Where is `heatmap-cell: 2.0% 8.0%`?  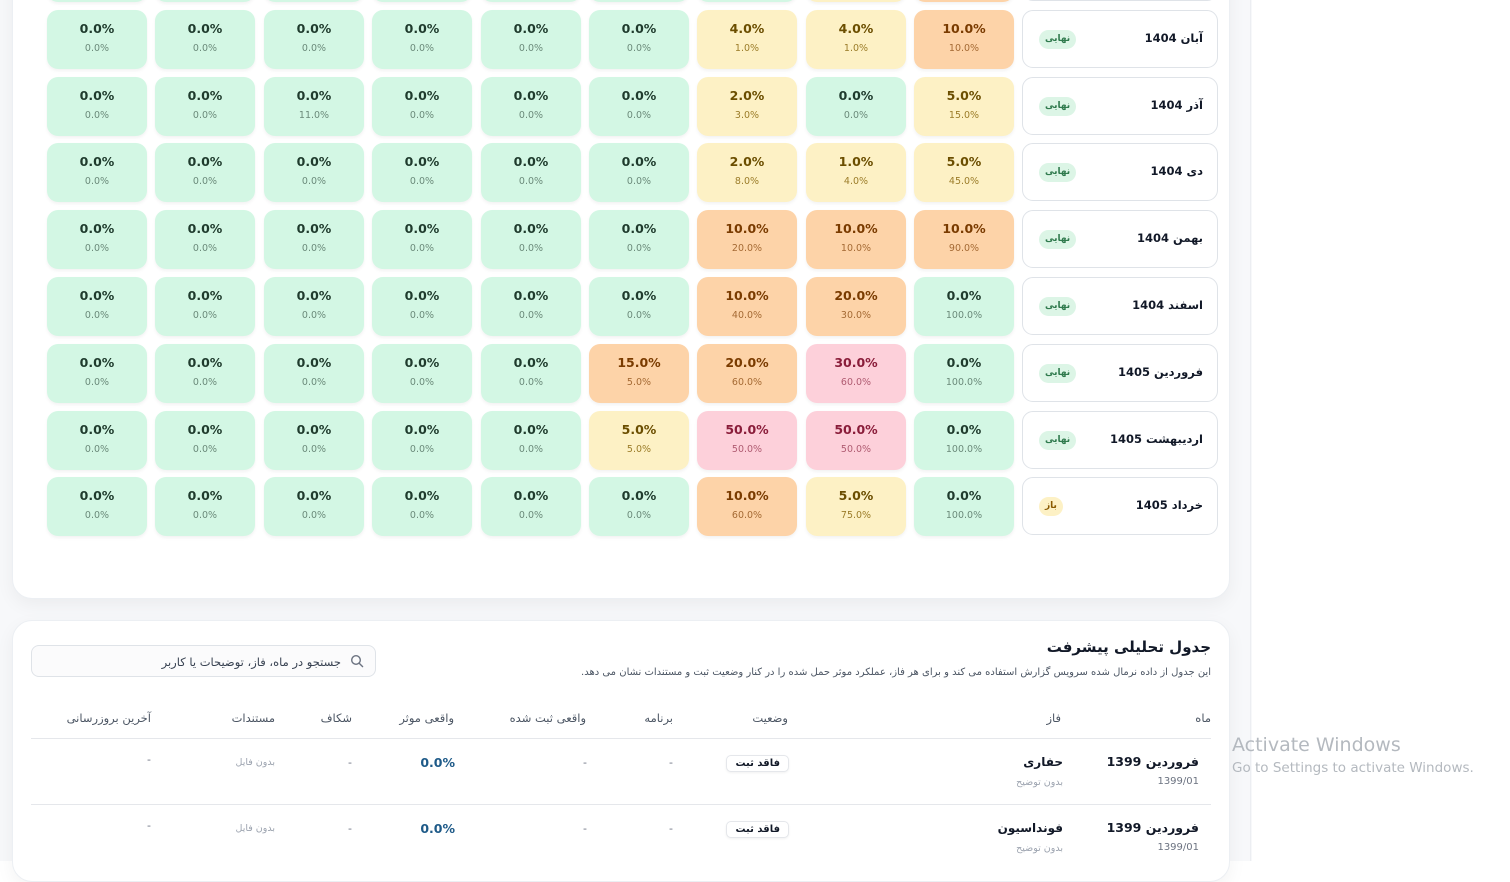
heatmap-cell: 2.0% 8.0% is located at coordinates (747, 172).